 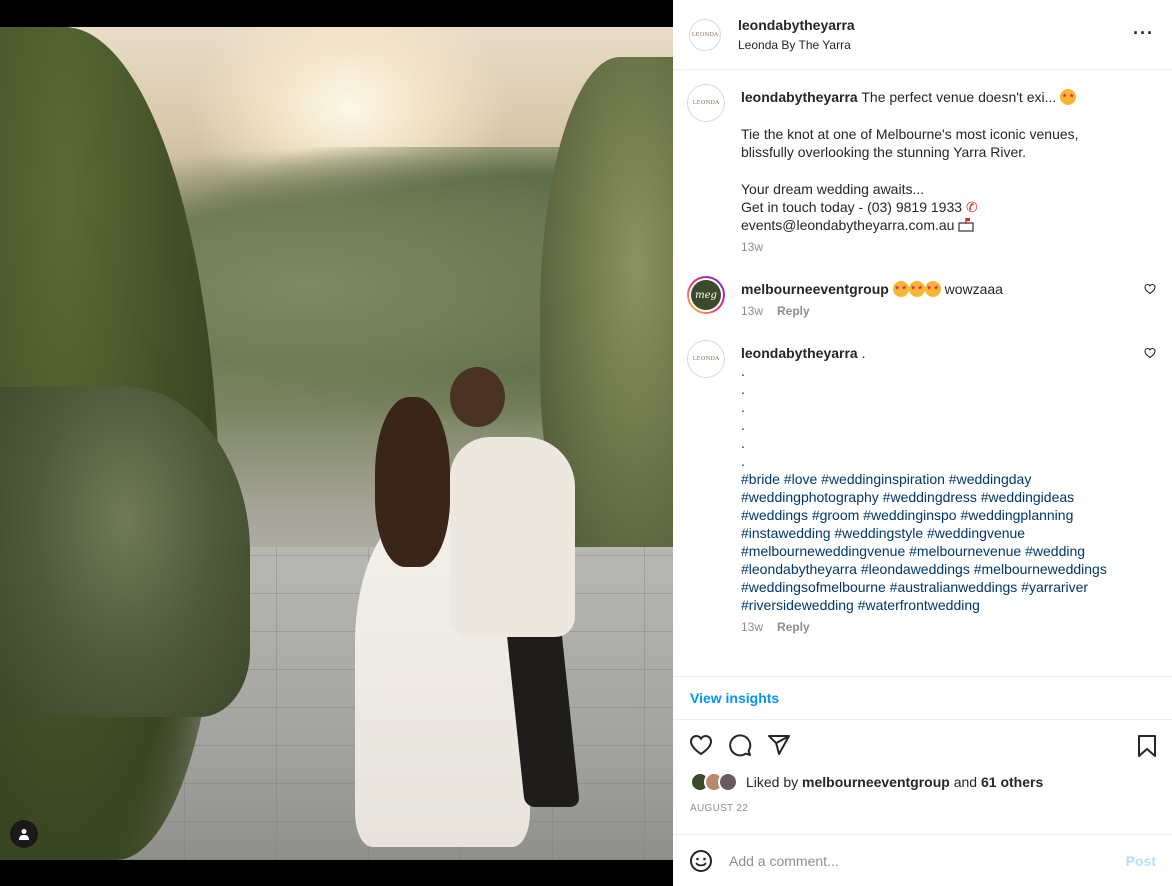 I want to click on photo-suit, so click(x=512, y=537).